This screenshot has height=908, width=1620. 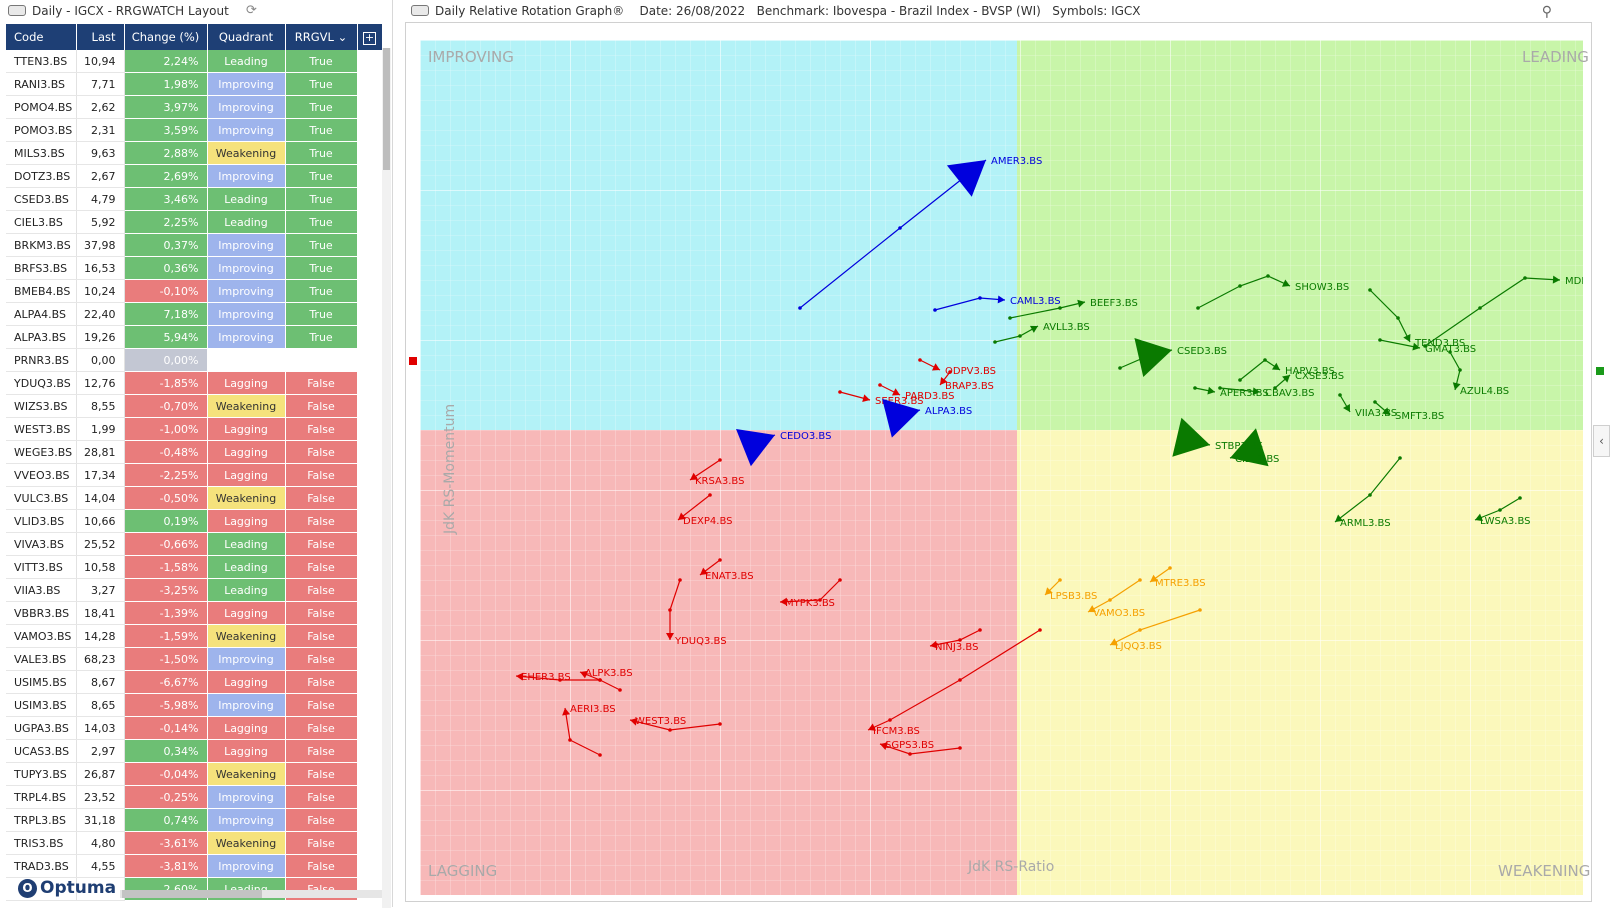 I want to click on table-row: USIM3.BS 8,65 -5,98% Improving False, so click(x=194, y=705).